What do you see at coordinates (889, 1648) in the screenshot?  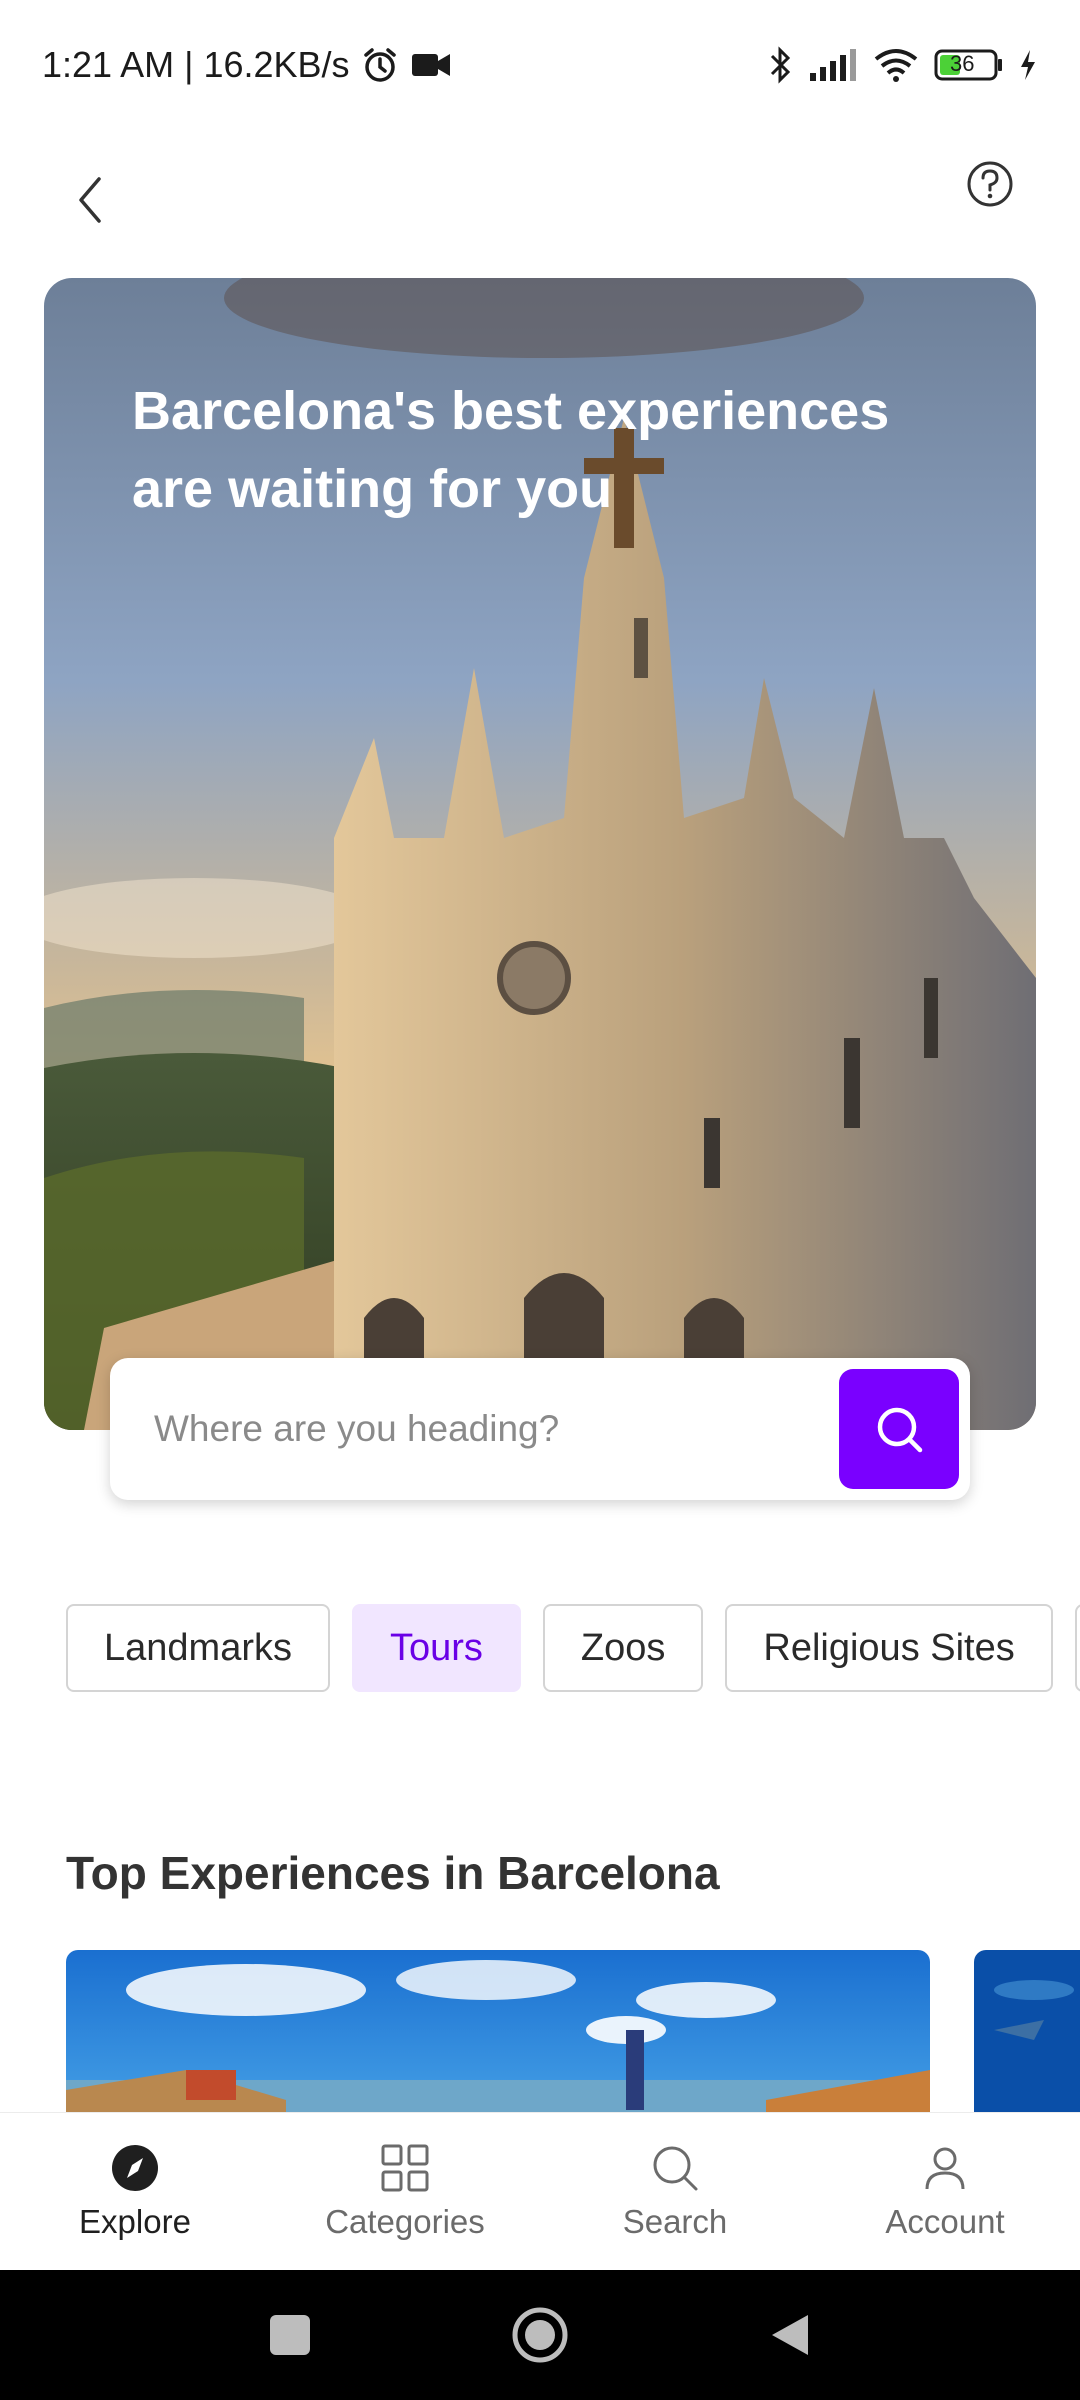 I see `chip-religious-sites: Religious Sites` at bounding box center [889, 1648].